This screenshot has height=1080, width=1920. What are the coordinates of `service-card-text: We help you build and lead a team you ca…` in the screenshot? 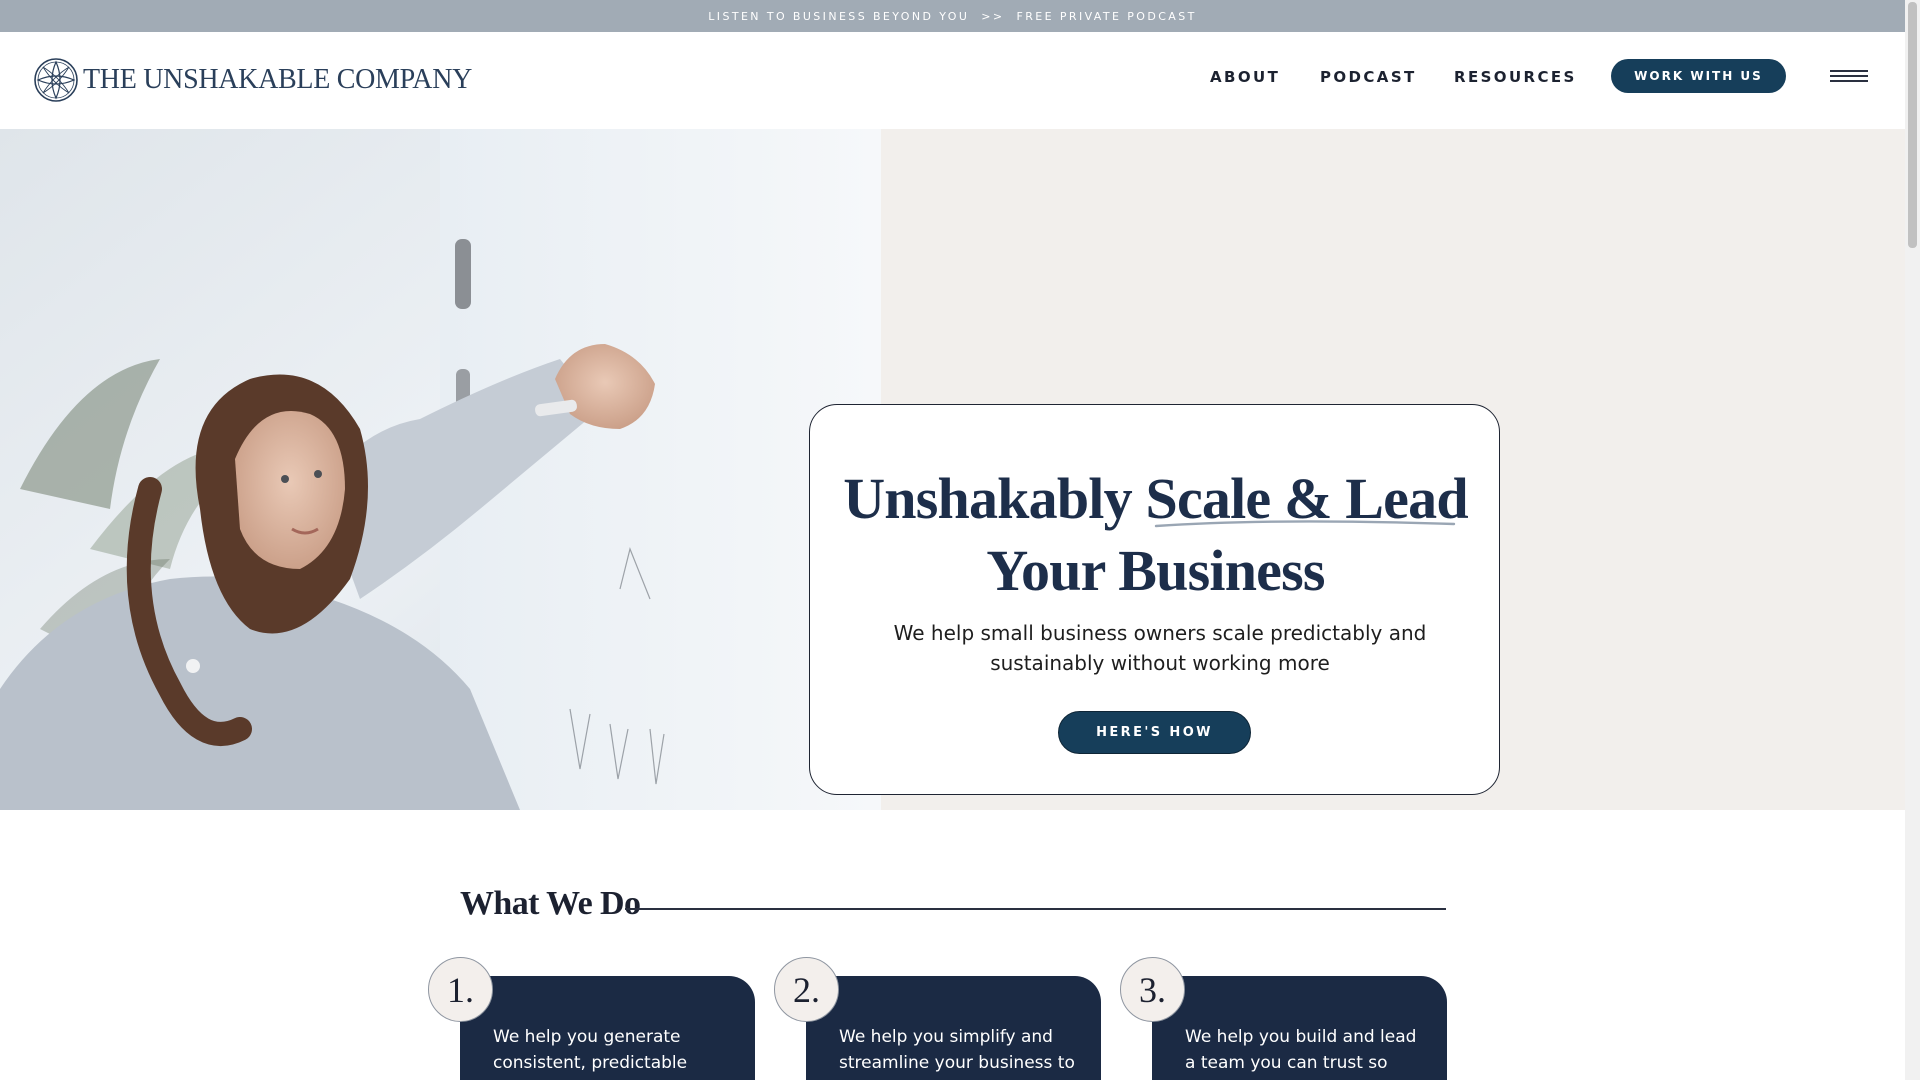 It's located at (1301, 1050).